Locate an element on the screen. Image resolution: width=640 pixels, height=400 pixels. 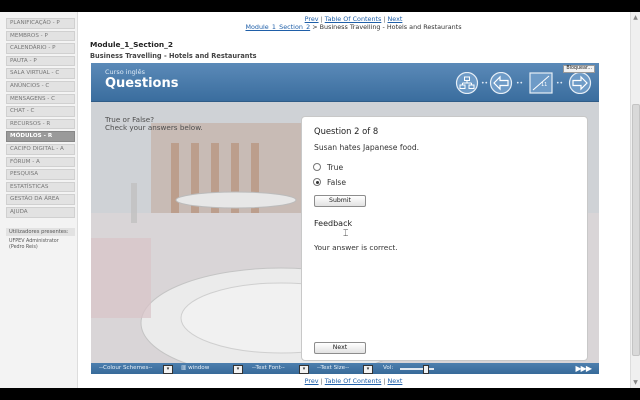
option-true: True is located at coordinates (328, 167).